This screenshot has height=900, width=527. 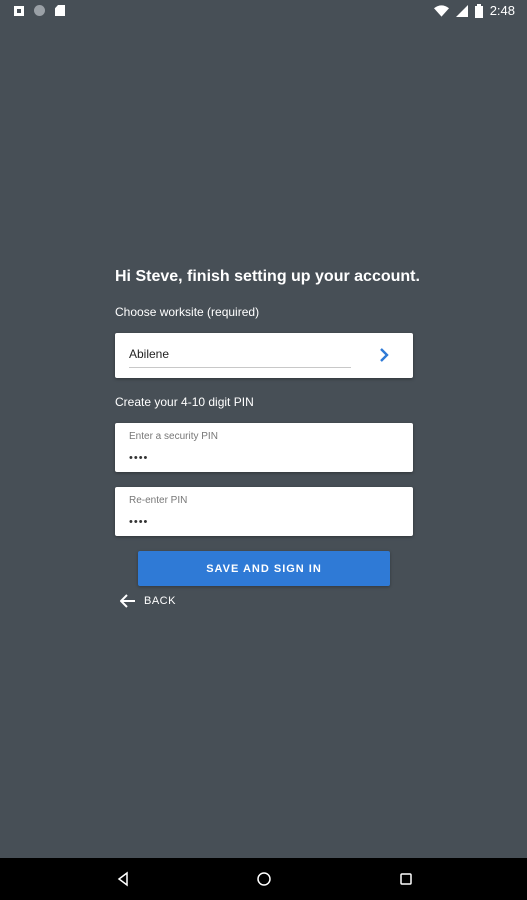 I want to click on nav-home-icon, so click(x=264, y=879).